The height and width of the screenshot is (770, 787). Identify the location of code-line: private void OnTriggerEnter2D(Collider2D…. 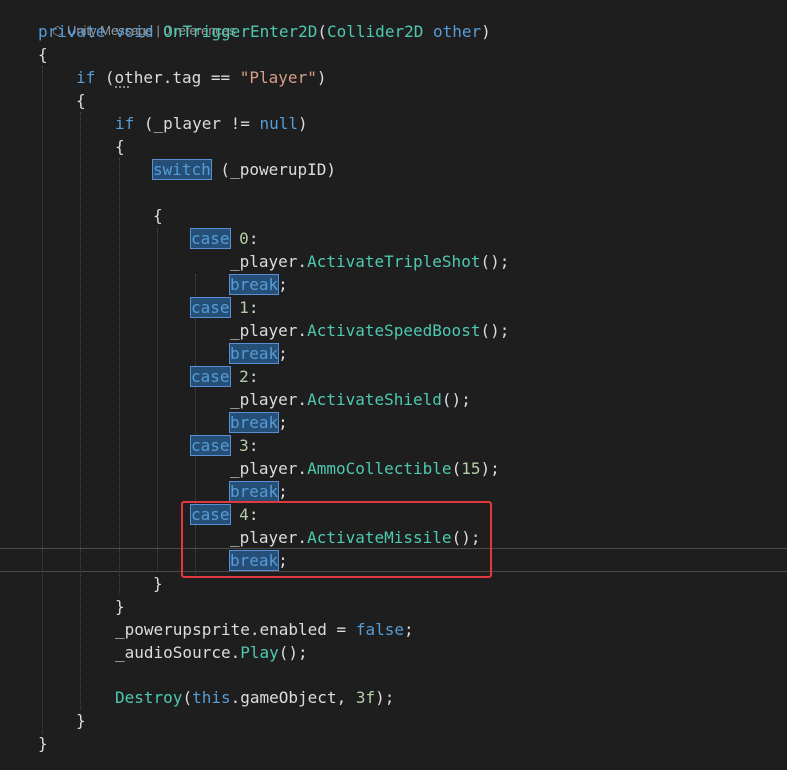
(264, 31).